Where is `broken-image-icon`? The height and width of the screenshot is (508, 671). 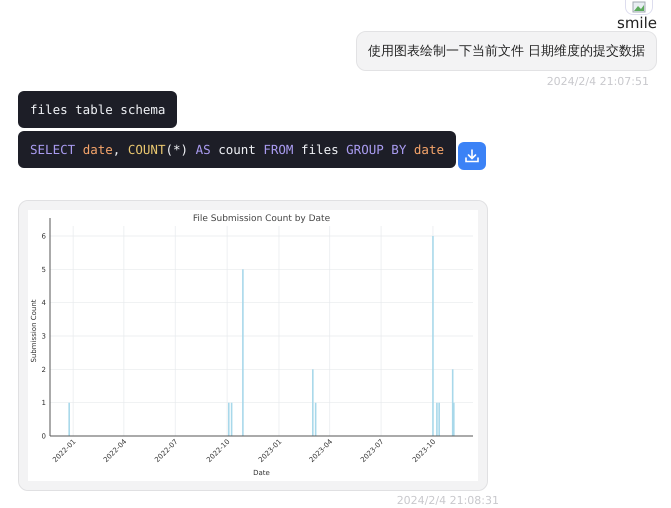
broken-image-icon is located at coordinates (639, 7).